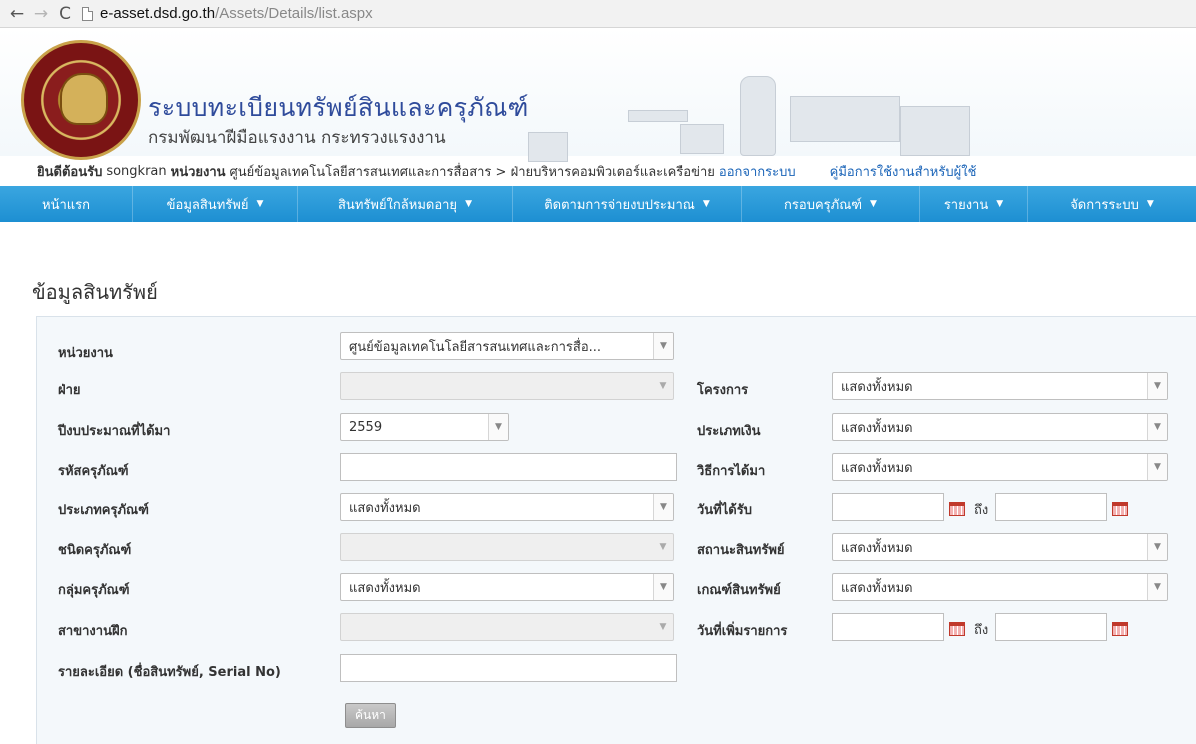 The width and height of the screenshot is (1196, 744). What do you see at coordinates (845, 119) in the screenshot?
I see `desk-icon` at bounding box center [845, 119].